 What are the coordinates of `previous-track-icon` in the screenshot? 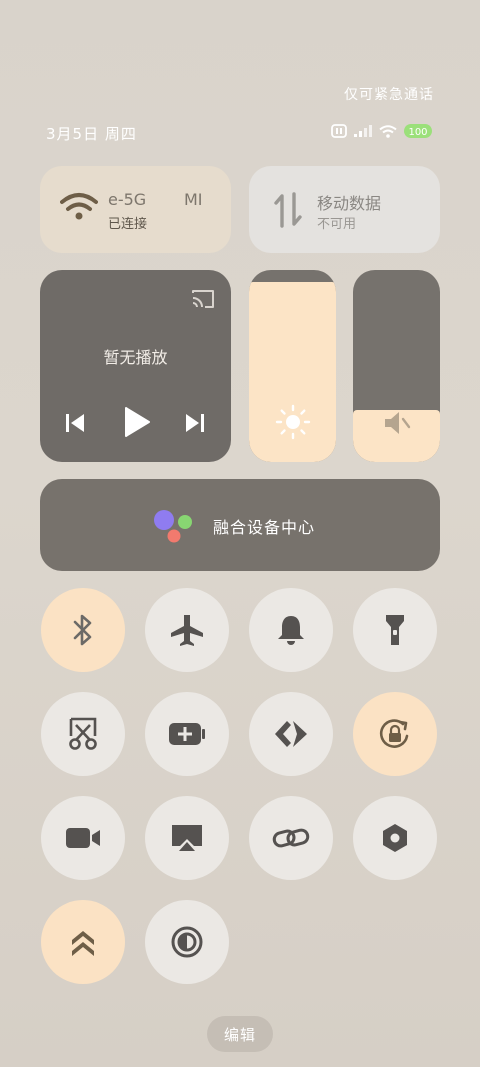 It's located at (75, 423).